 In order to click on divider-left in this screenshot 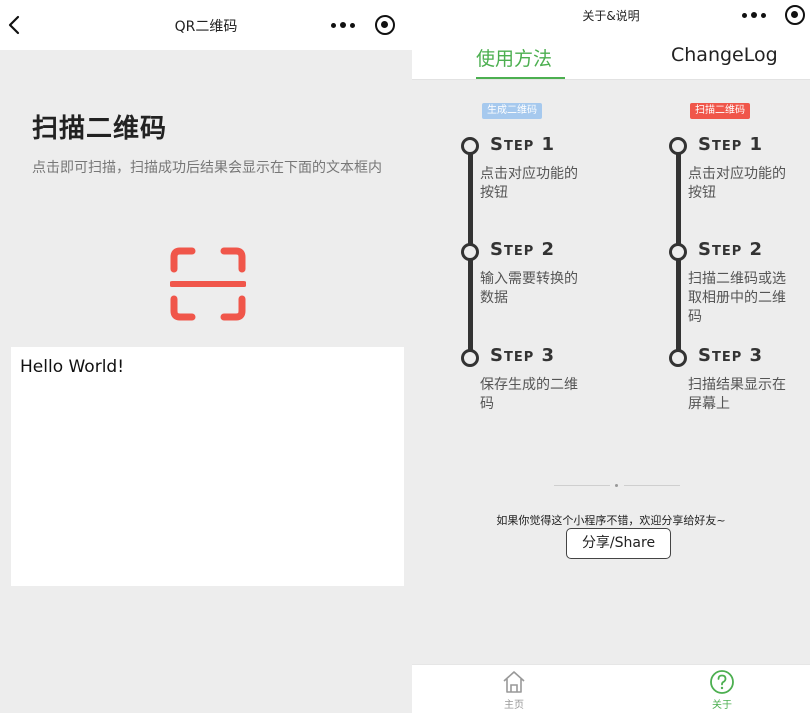, I will do `click(582, 485)`.